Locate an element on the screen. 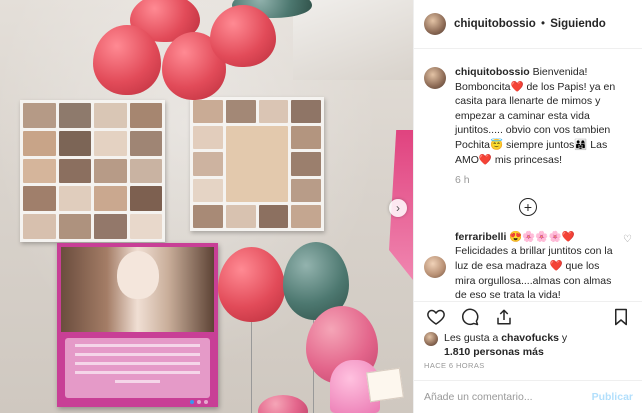 This screenshot has height=413, width=642. likes-count: 1.810 personas más is located at coordinates (494, 352).